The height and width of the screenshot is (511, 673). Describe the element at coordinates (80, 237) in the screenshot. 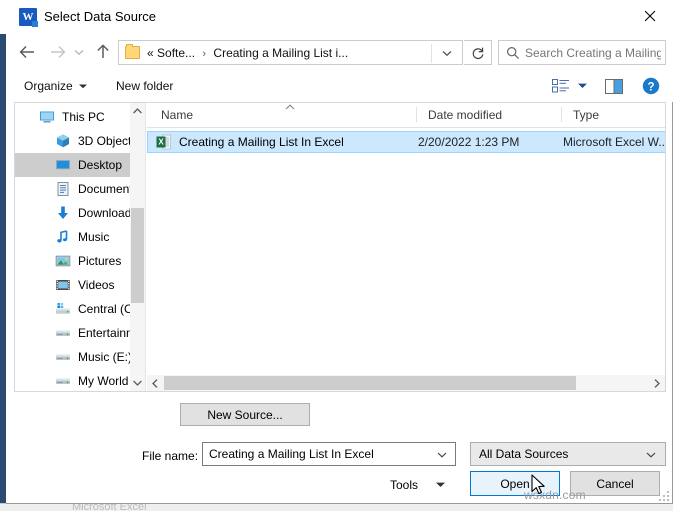

I see `sidebar-item-music: Music` at that location.